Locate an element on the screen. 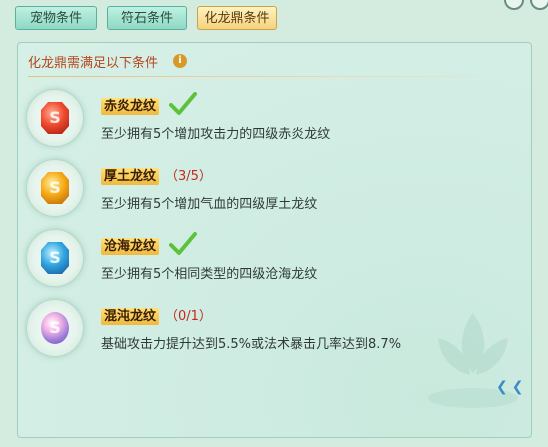 The width and height of the screenshot is (548, 447). condition-row: S 混沌龙纹 （0/1） 基础攻击力提升达到5.5%或法术暴击几率达到8.7% is located at coordinates (274, 330).